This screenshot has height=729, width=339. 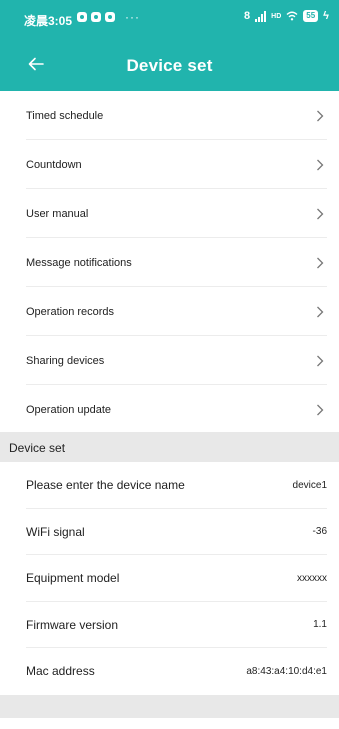 What do you see at coordinates (311, 16) in the screenshot?
I see `battery-icon: 55` at bounding box center [311, 16].